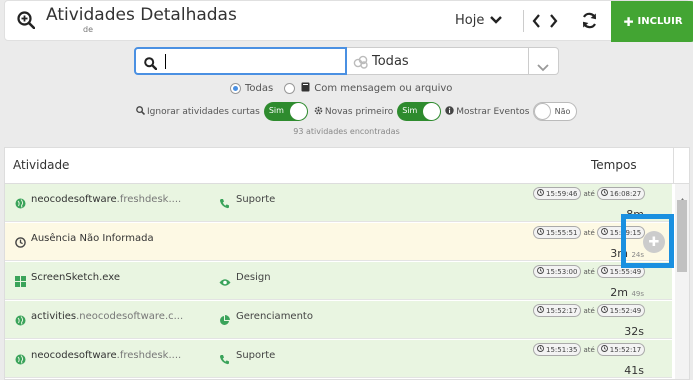 The width and height of the screenshot is (693, 380). What do you see at coordinates (453, 61) in the screenshot?
I see `category-select: Todas` at bounding box center [453, 61].